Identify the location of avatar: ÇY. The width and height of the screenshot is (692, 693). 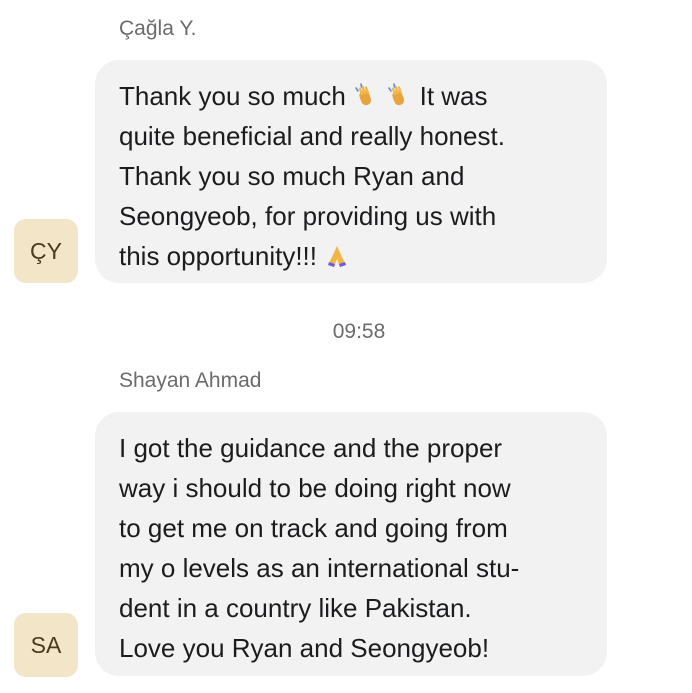
(46, 251).